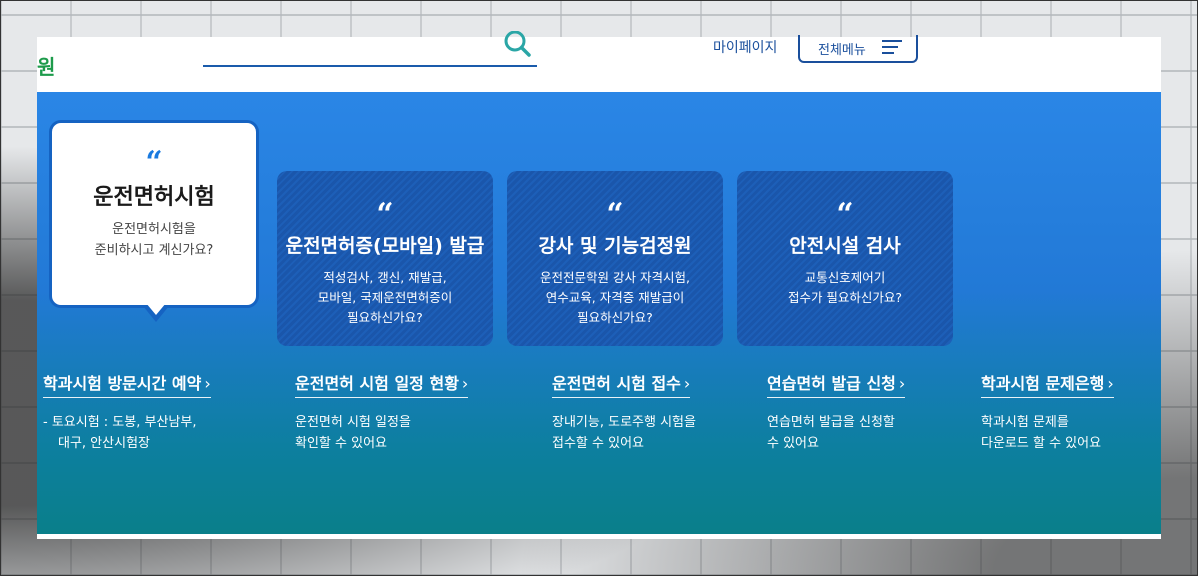 Image resolution: width=1198 pixels, height=576 pixels. Describe the element at coordinates (154, 214) in the screenshot. I see `card-driving-test: “ 운전면허시험 운전면허시험을 준비하시고 계신가요?` at that location.